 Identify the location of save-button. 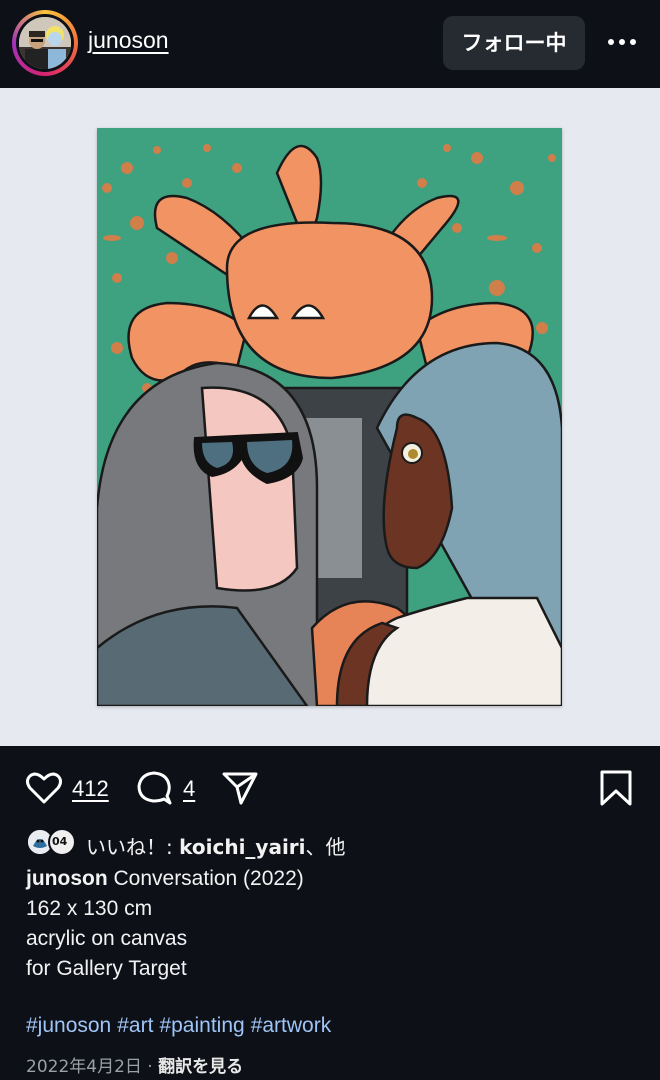
(616, 788).